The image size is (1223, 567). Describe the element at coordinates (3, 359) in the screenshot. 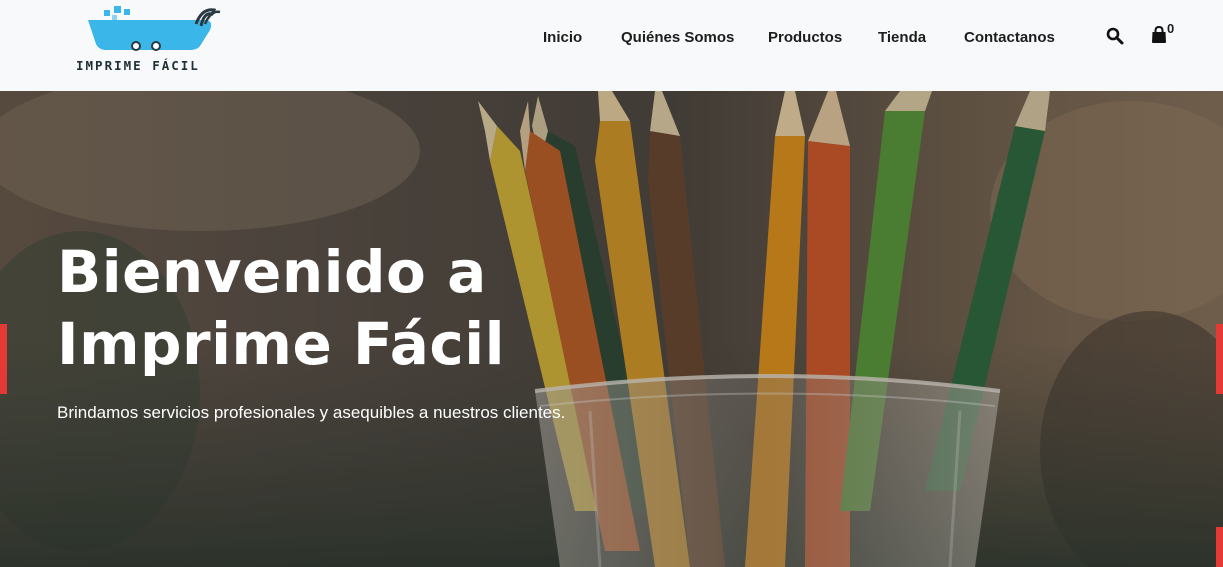

I see `slider-prev-button` at that location.